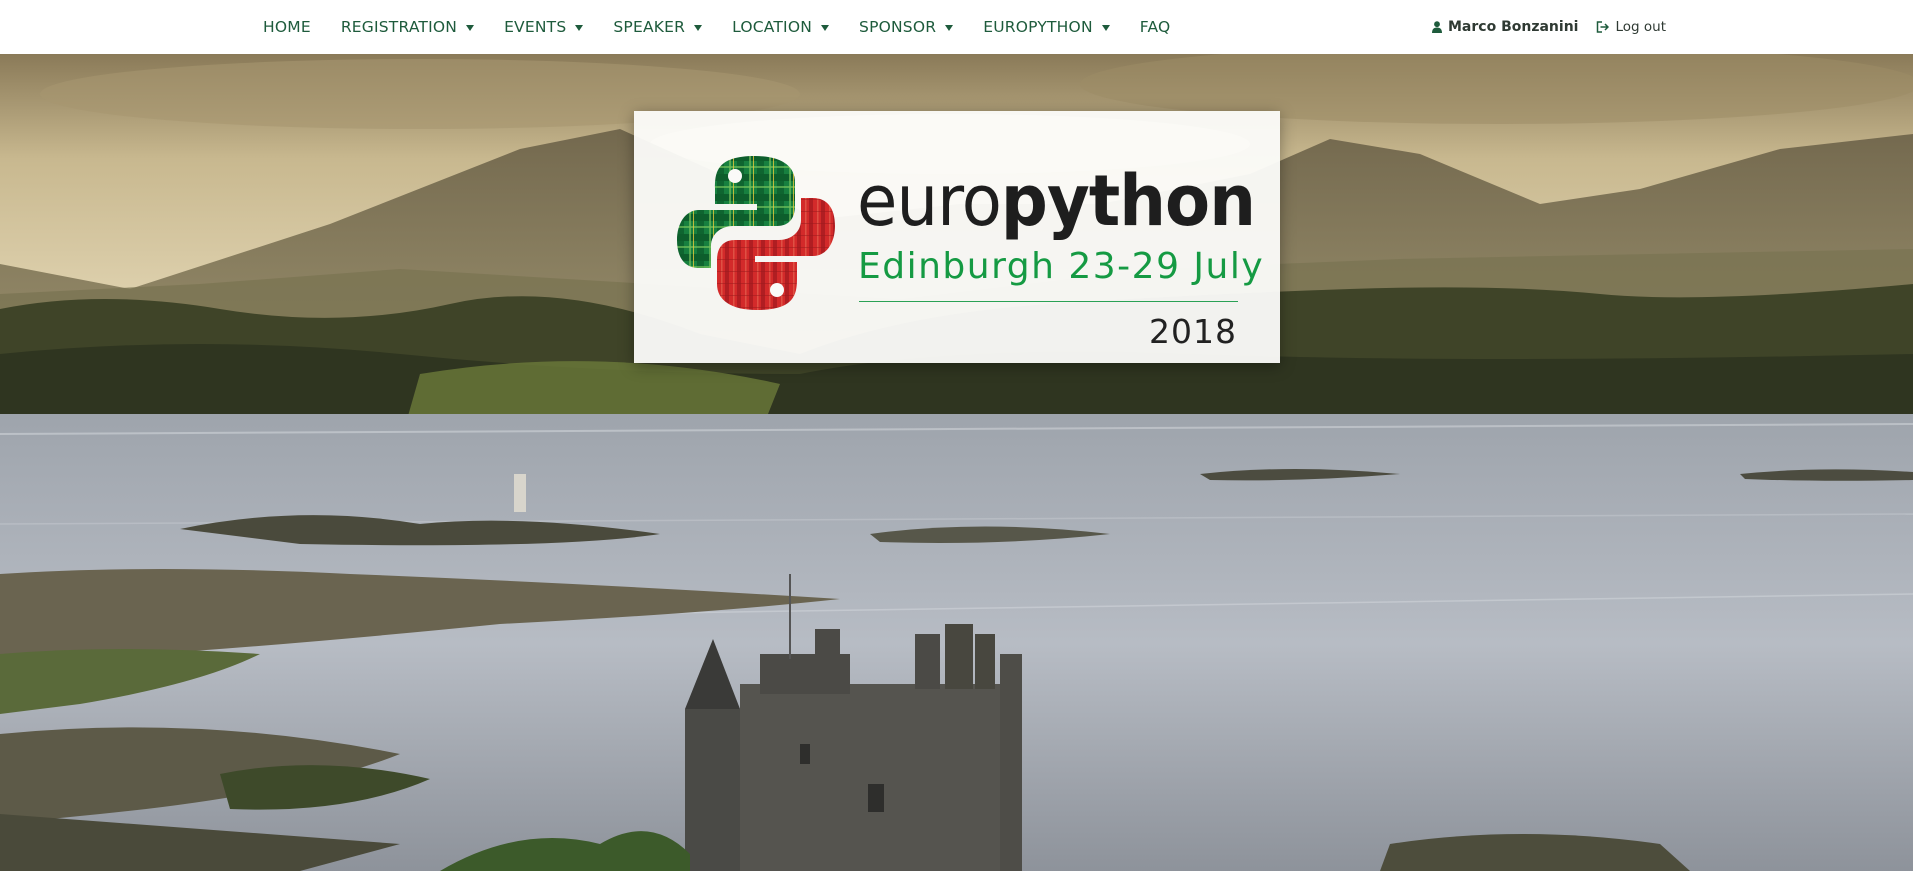 This screenshot has width=1913, height=871. I want to click on nav-home: HOME, so click(287, 27).